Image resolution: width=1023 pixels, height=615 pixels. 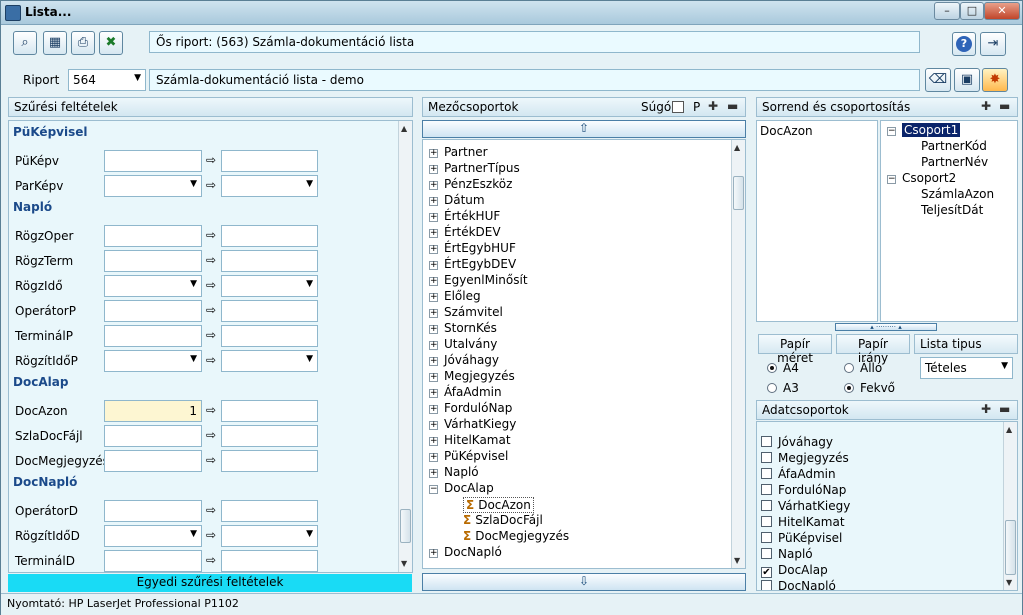 What do you see at coordinates (954, 146) in the screenshot?
I see `group-field: PartnerKód` at bounding box center [954, 146].